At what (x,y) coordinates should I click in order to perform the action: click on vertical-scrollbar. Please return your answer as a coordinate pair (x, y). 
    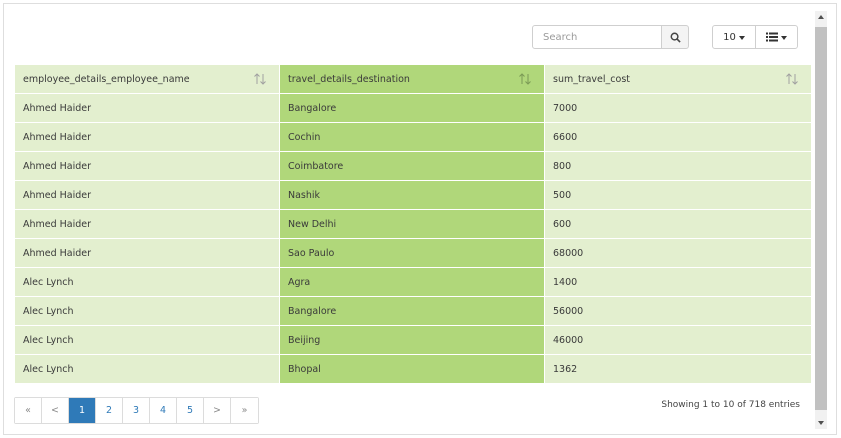
    Looking at the image, I should click on (821, 220).